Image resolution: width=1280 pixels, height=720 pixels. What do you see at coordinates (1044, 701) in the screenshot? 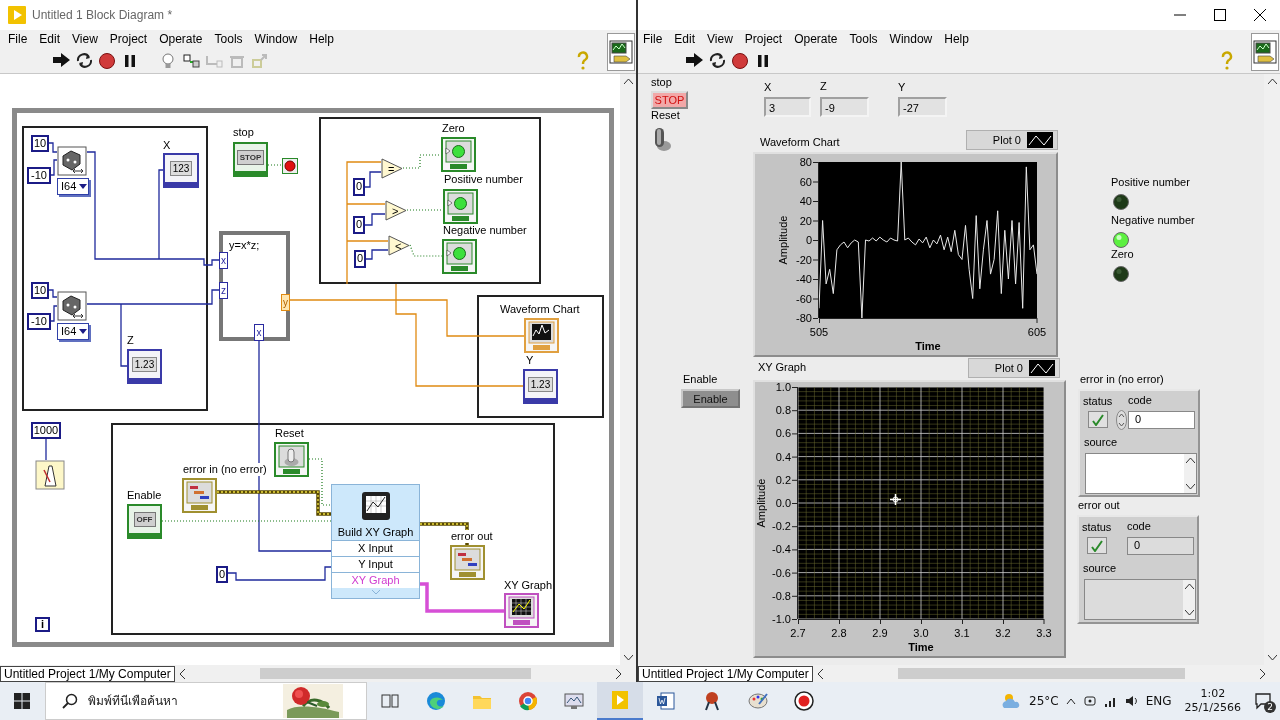
I see `temperature: 25°C` at bounding box center [1044, 701].